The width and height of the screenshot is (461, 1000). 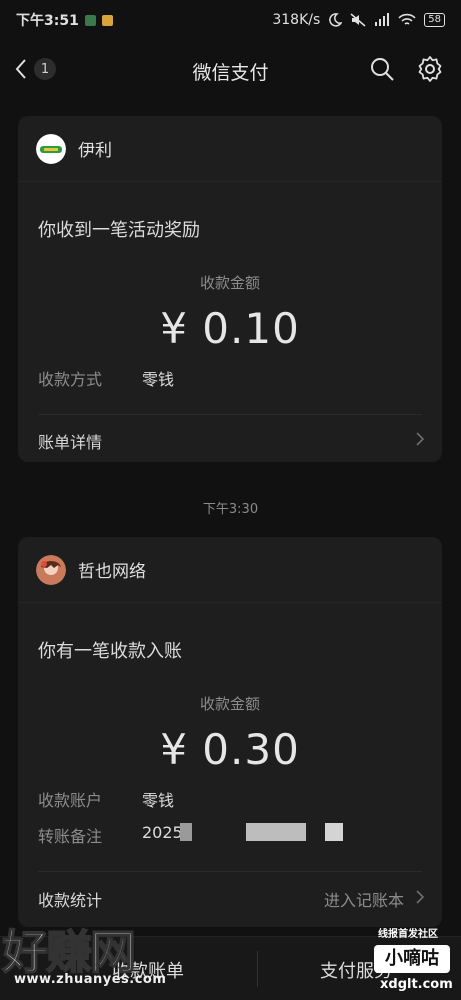 What do you see at coordinates (230, 328) in the screenshot?
I see `amount-value: ¥ 0.10` at bounding box center [230, 328].